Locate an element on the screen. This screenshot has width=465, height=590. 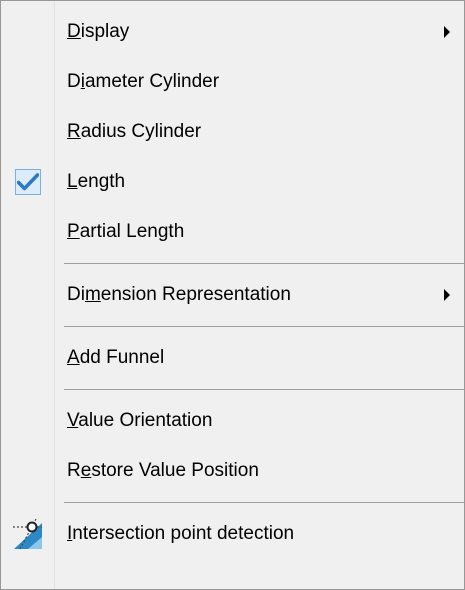
menu-item-radius-cylinder: Radius Cylinder is located at coordinates (232, 132).